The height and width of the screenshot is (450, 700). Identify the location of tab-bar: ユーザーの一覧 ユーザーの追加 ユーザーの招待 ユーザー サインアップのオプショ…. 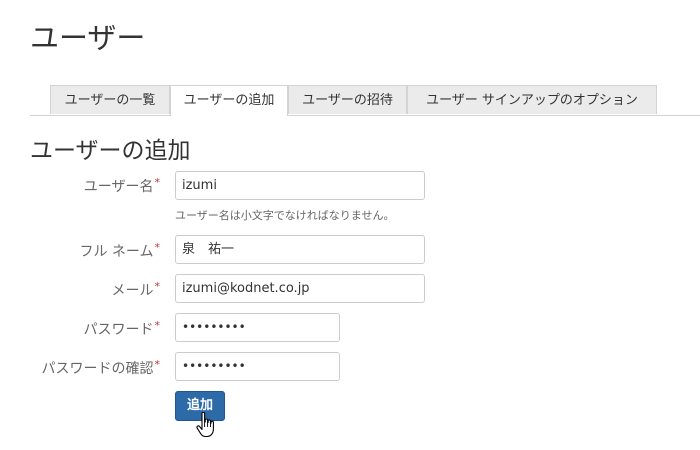
(365, 100).